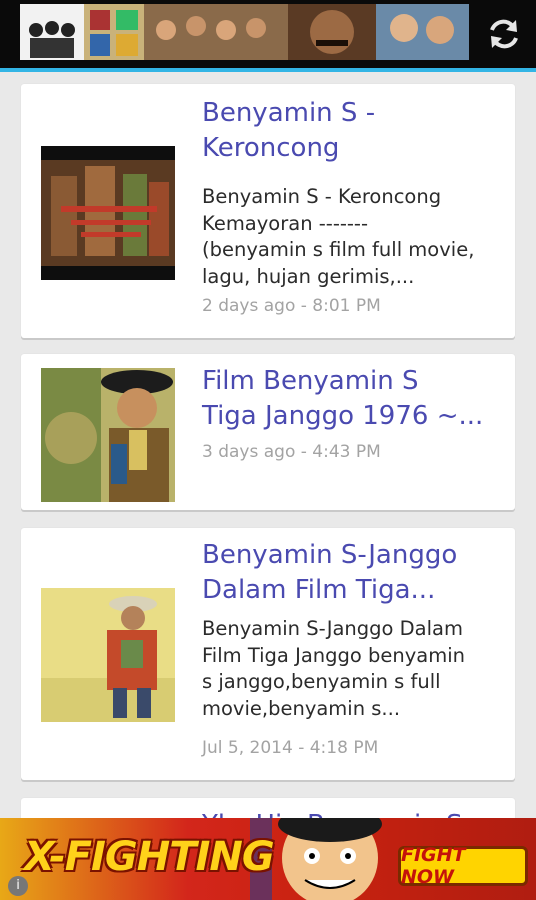  What do you see at coordinates (291, 306) in the screenshot?
I see `item-timestamp: 2 days ago - 8:01 PM` at bounding box center [291, 306].